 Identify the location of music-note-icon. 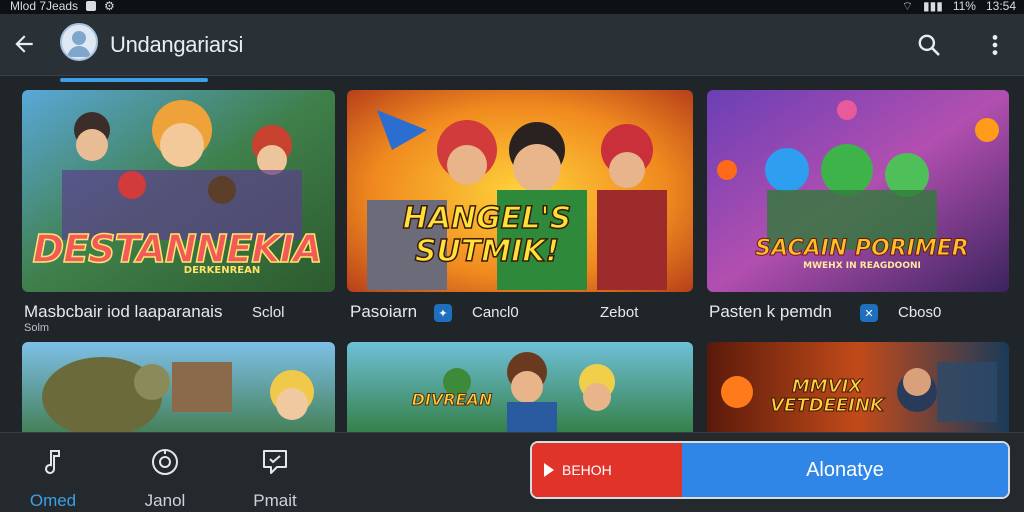
(52, 462).